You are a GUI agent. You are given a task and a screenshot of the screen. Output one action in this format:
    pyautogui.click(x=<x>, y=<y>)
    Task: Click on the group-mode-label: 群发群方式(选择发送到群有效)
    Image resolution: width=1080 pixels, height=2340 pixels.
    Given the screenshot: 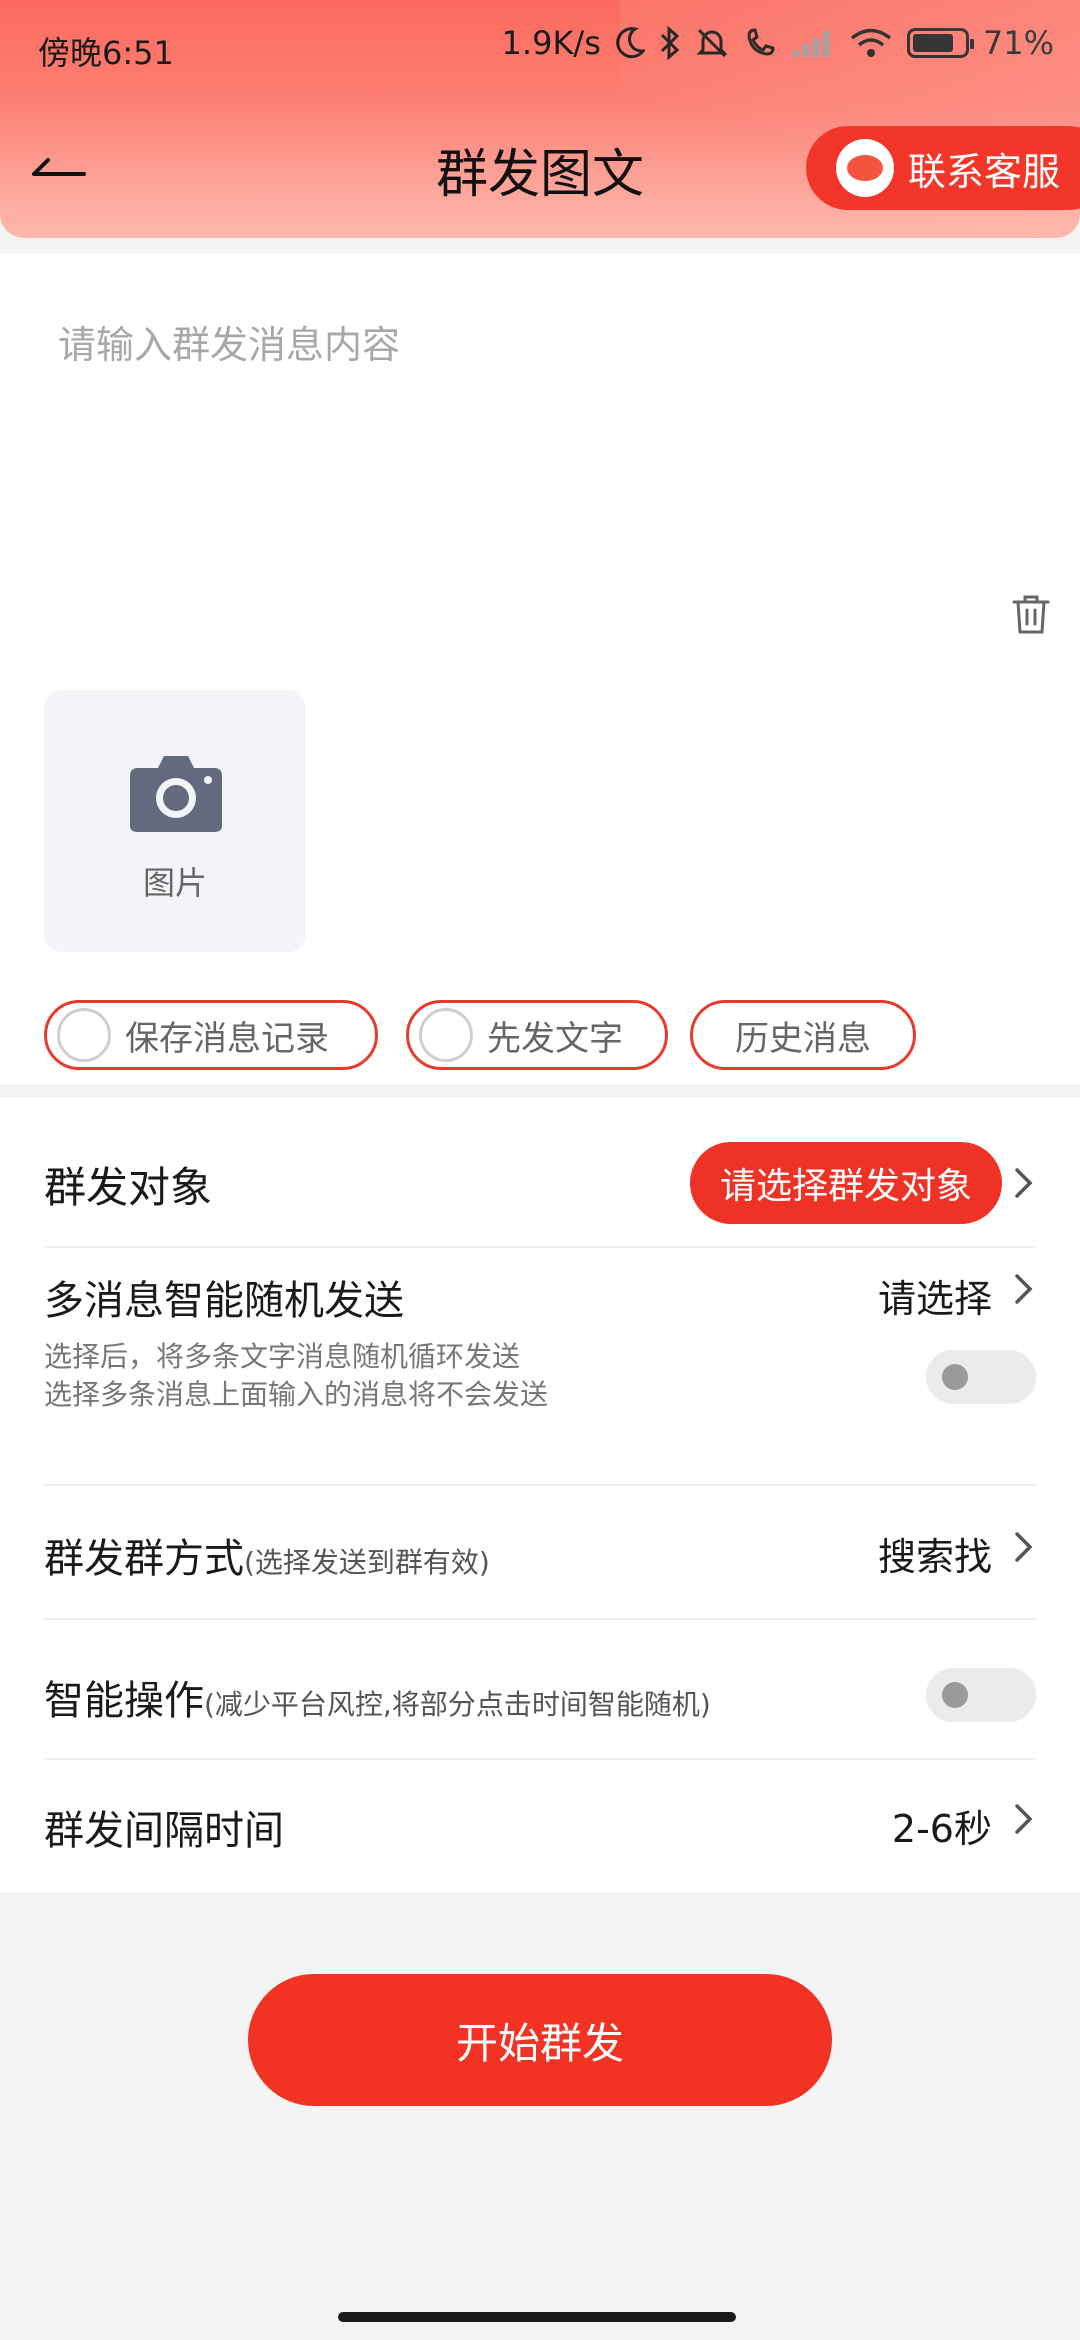 What is the action you would take?
    pyautogui.click(x=267, y=1555)
    